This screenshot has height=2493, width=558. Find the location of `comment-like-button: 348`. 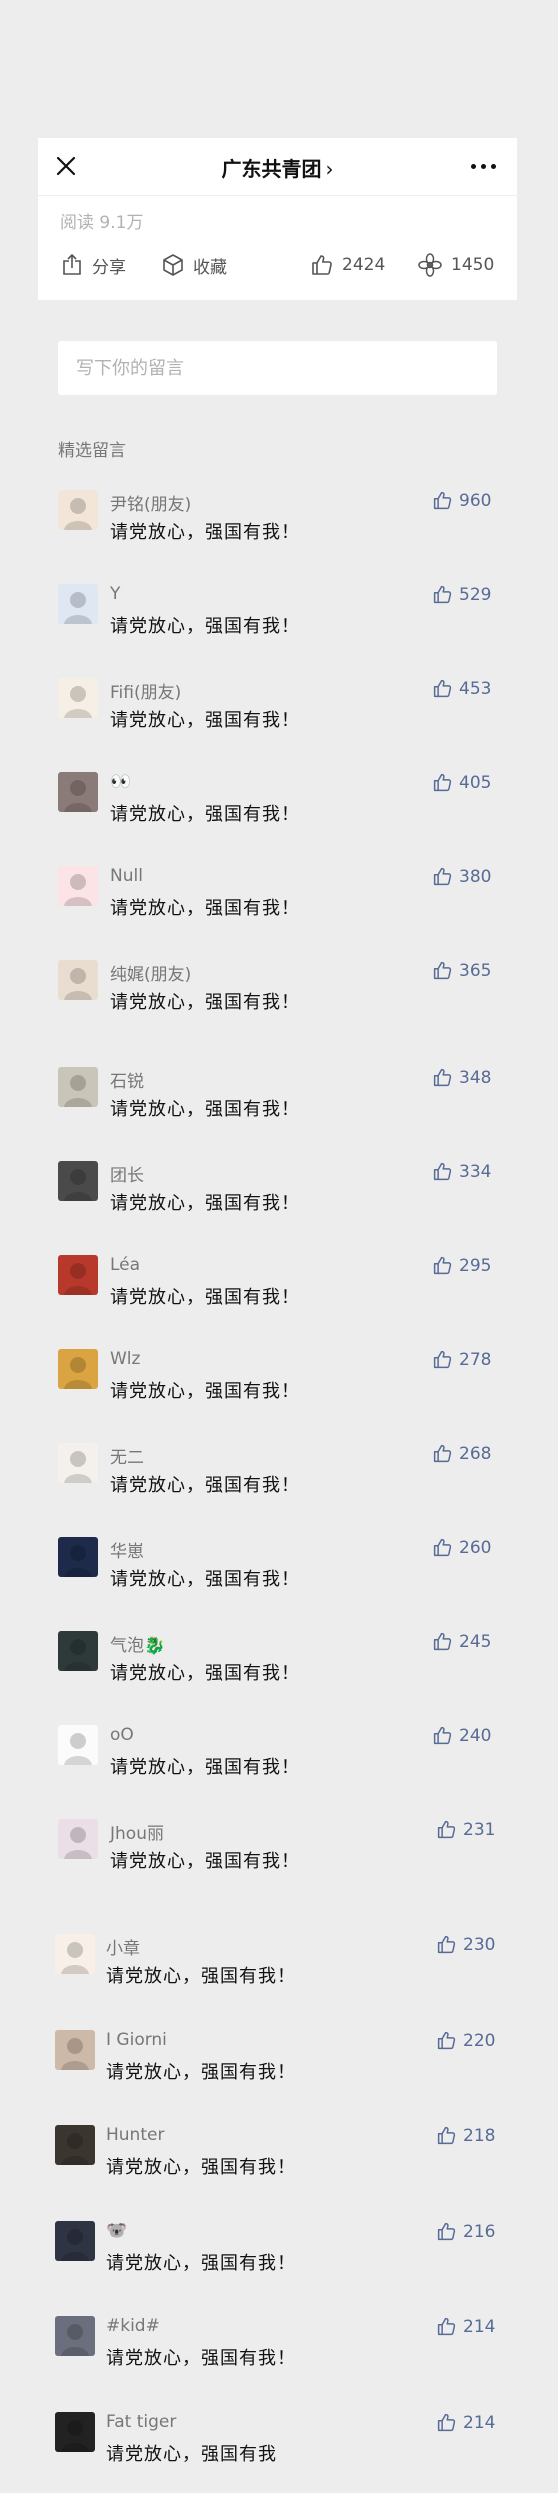

comment-like-button: 348 is located at coordinates (461, 1077).